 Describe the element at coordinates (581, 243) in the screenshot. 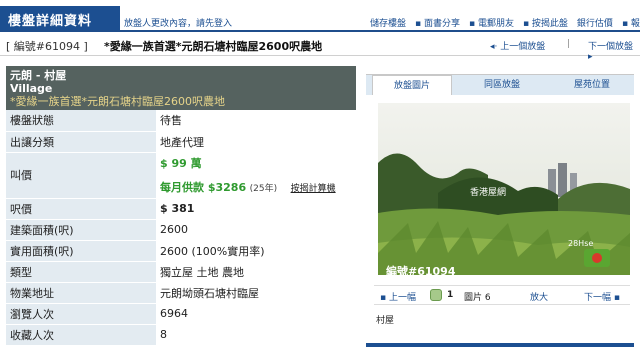

I see `photo-logo: 28Hse` at that location.